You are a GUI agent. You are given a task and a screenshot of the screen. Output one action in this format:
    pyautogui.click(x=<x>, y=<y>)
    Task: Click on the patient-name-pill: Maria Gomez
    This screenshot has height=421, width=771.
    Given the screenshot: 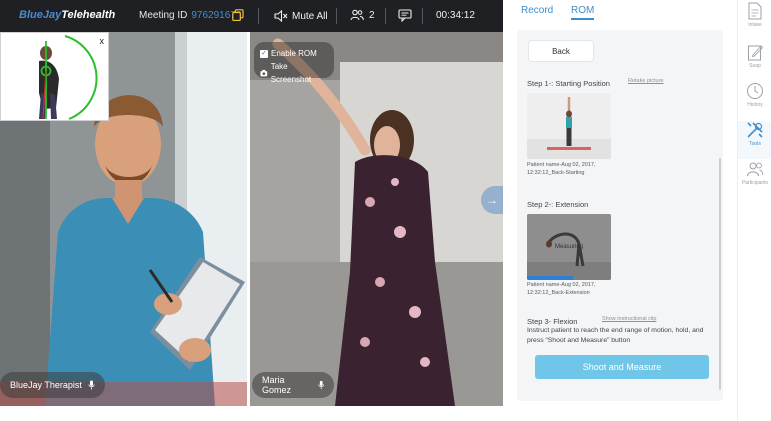 What is the action you would take?
    pyautogui.click(x=293, y=385)
    